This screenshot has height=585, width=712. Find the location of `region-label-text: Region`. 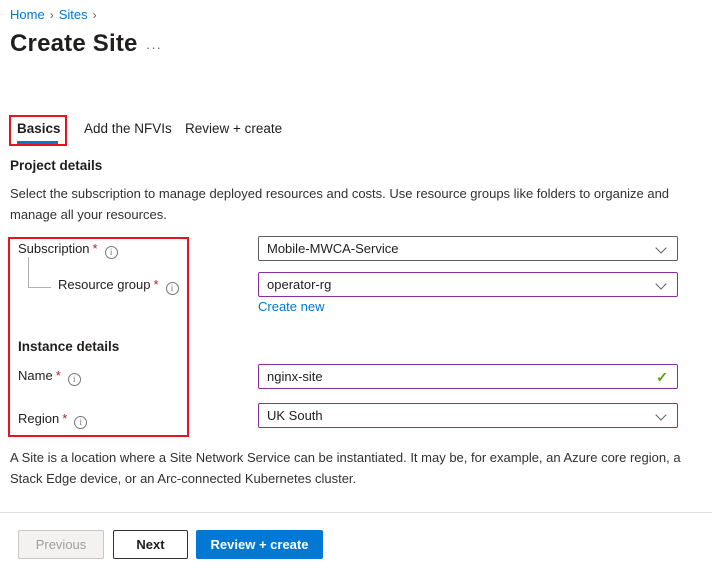

region-label-text: Region is located at coordinates (39, 418).